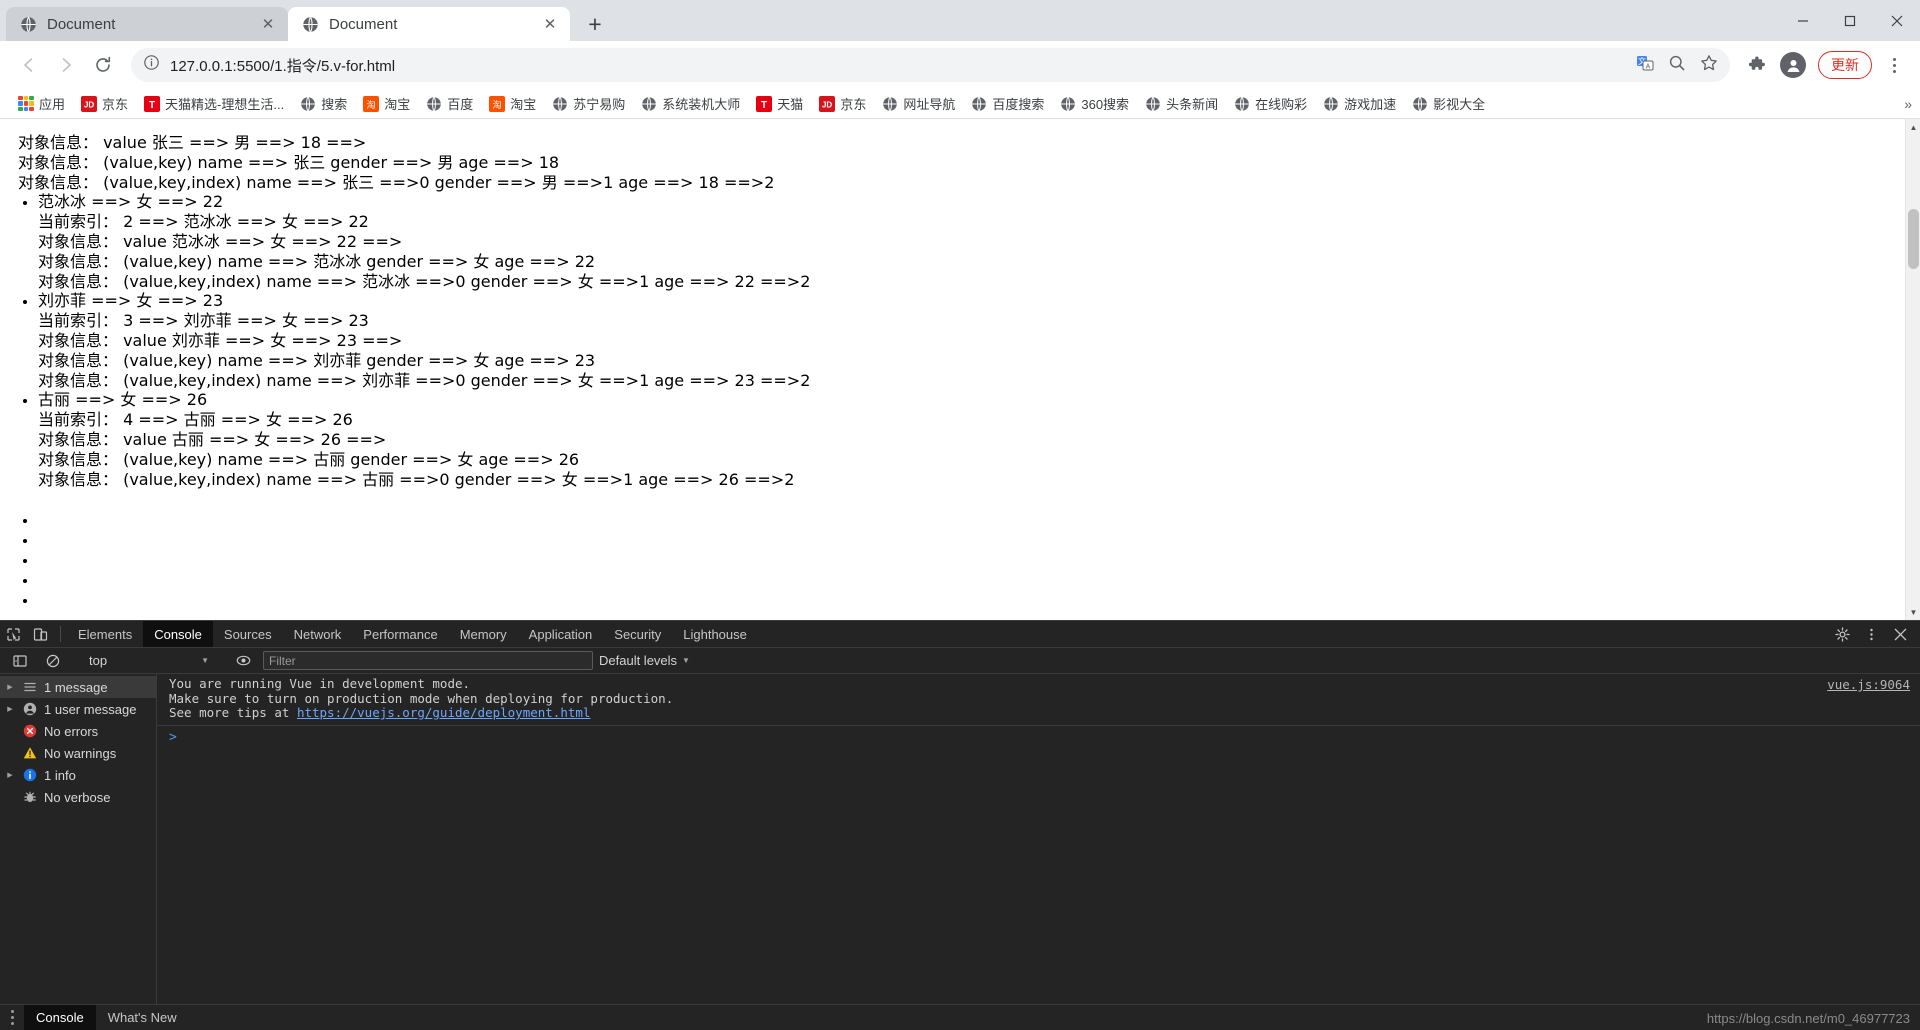 Image resolution: width=1920 pixels, height=1030 pixels. What do you see at coordinates (102, 65) in the screenshot?
I see `reload-button` at bounding box center [102, 65].